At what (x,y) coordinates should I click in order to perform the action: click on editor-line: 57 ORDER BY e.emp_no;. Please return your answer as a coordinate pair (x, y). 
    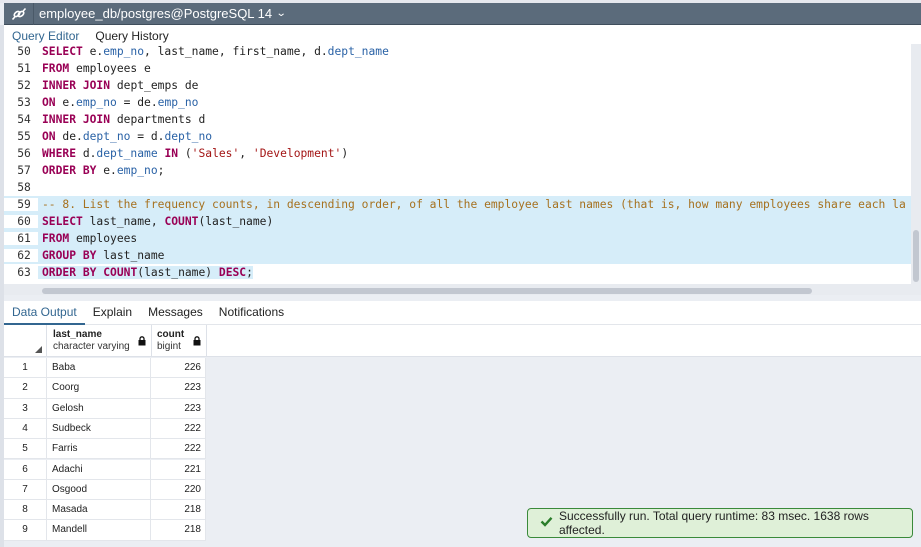
    Looking at the image, I should click on (457, 170).